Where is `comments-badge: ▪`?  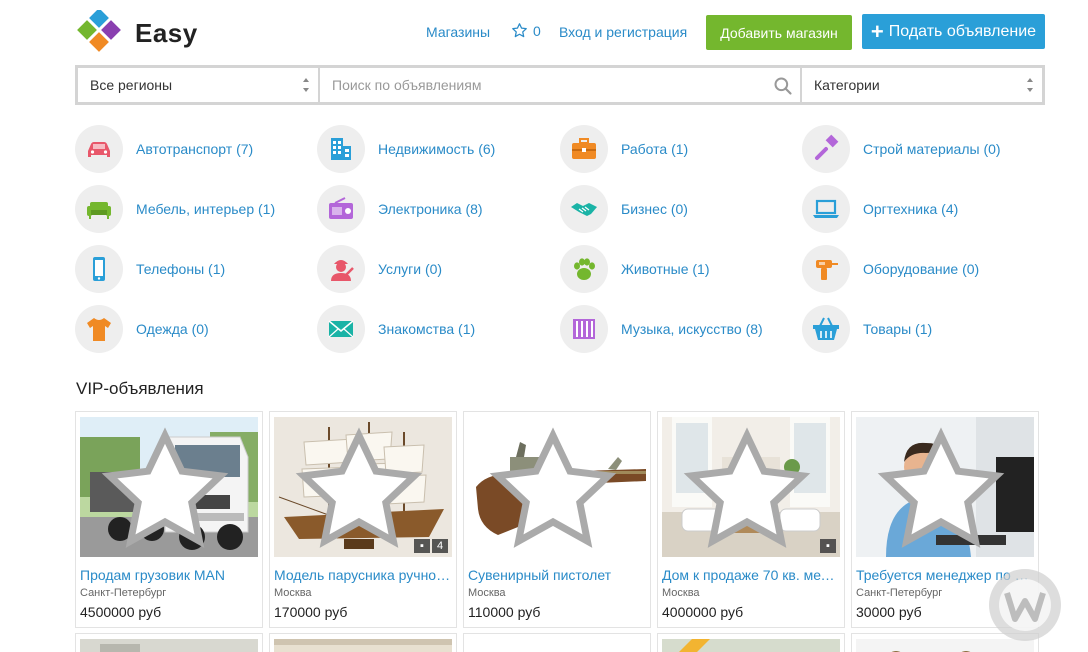
comments-badge: ▪ is located at coordinates (827, 546).